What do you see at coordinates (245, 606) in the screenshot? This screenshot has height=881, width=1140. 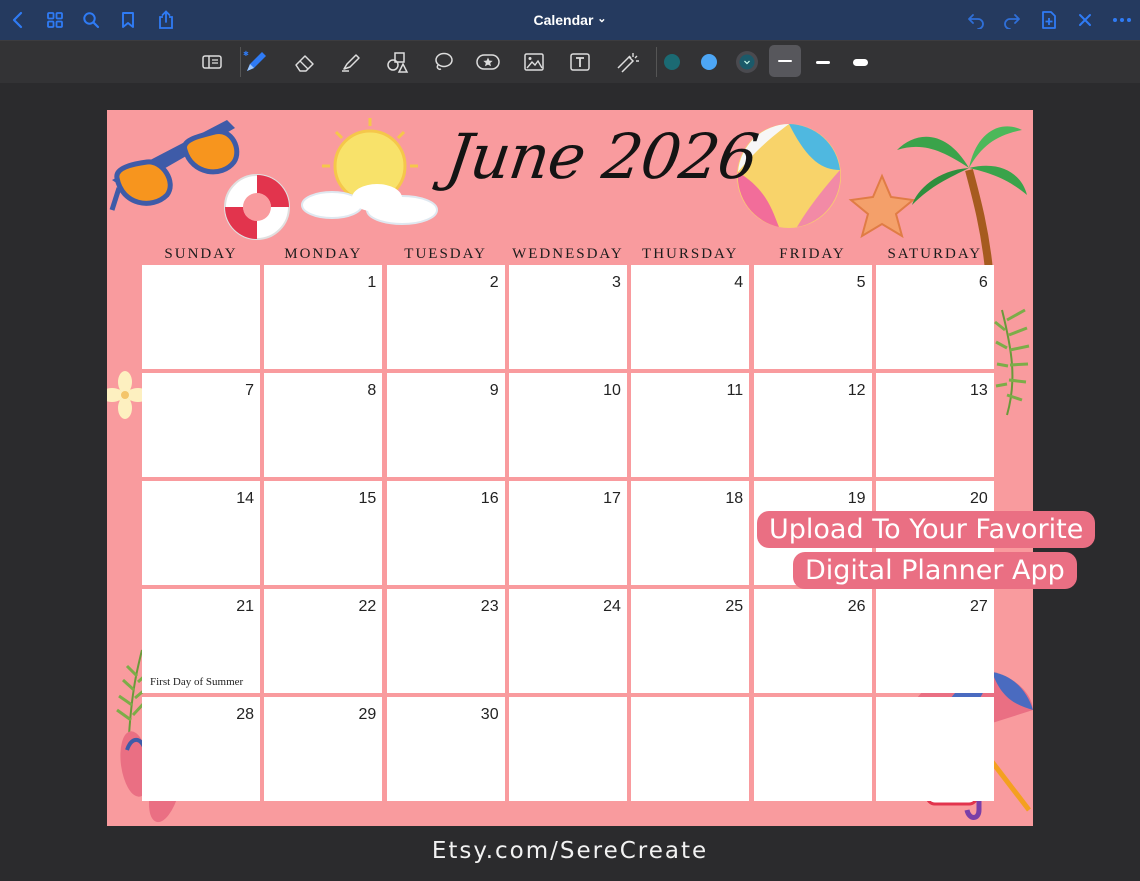 I see `day-number: 21` at bounding box center [245, 606].